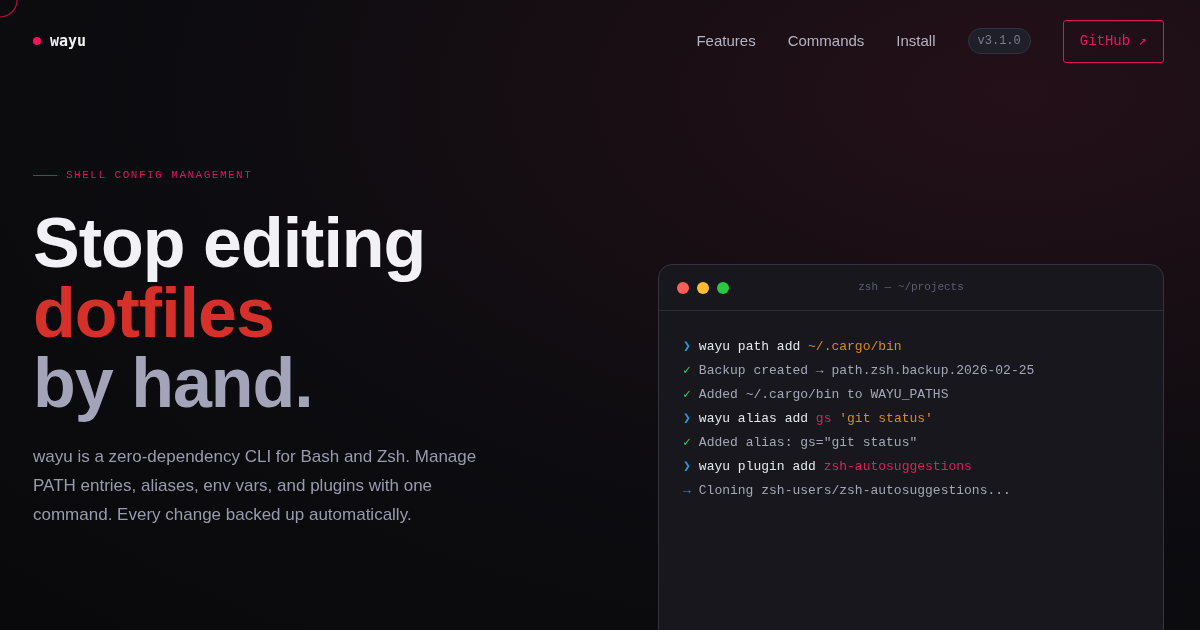 Image resolution: width=1200 pixels, height=630 pixels. What do you see at coordinates (1113, 41) in the screenshot?
I see `github-button: GitHub ↗` at bounding box center [1113, 41].